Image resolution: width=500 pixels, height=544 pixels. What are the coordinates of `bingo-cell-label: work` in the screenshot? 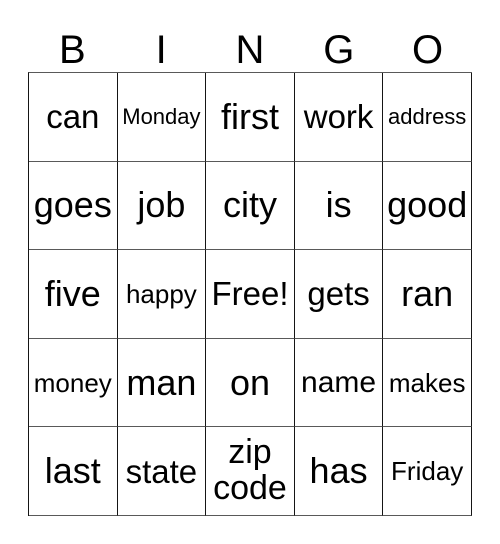 It's located at (338, 117).